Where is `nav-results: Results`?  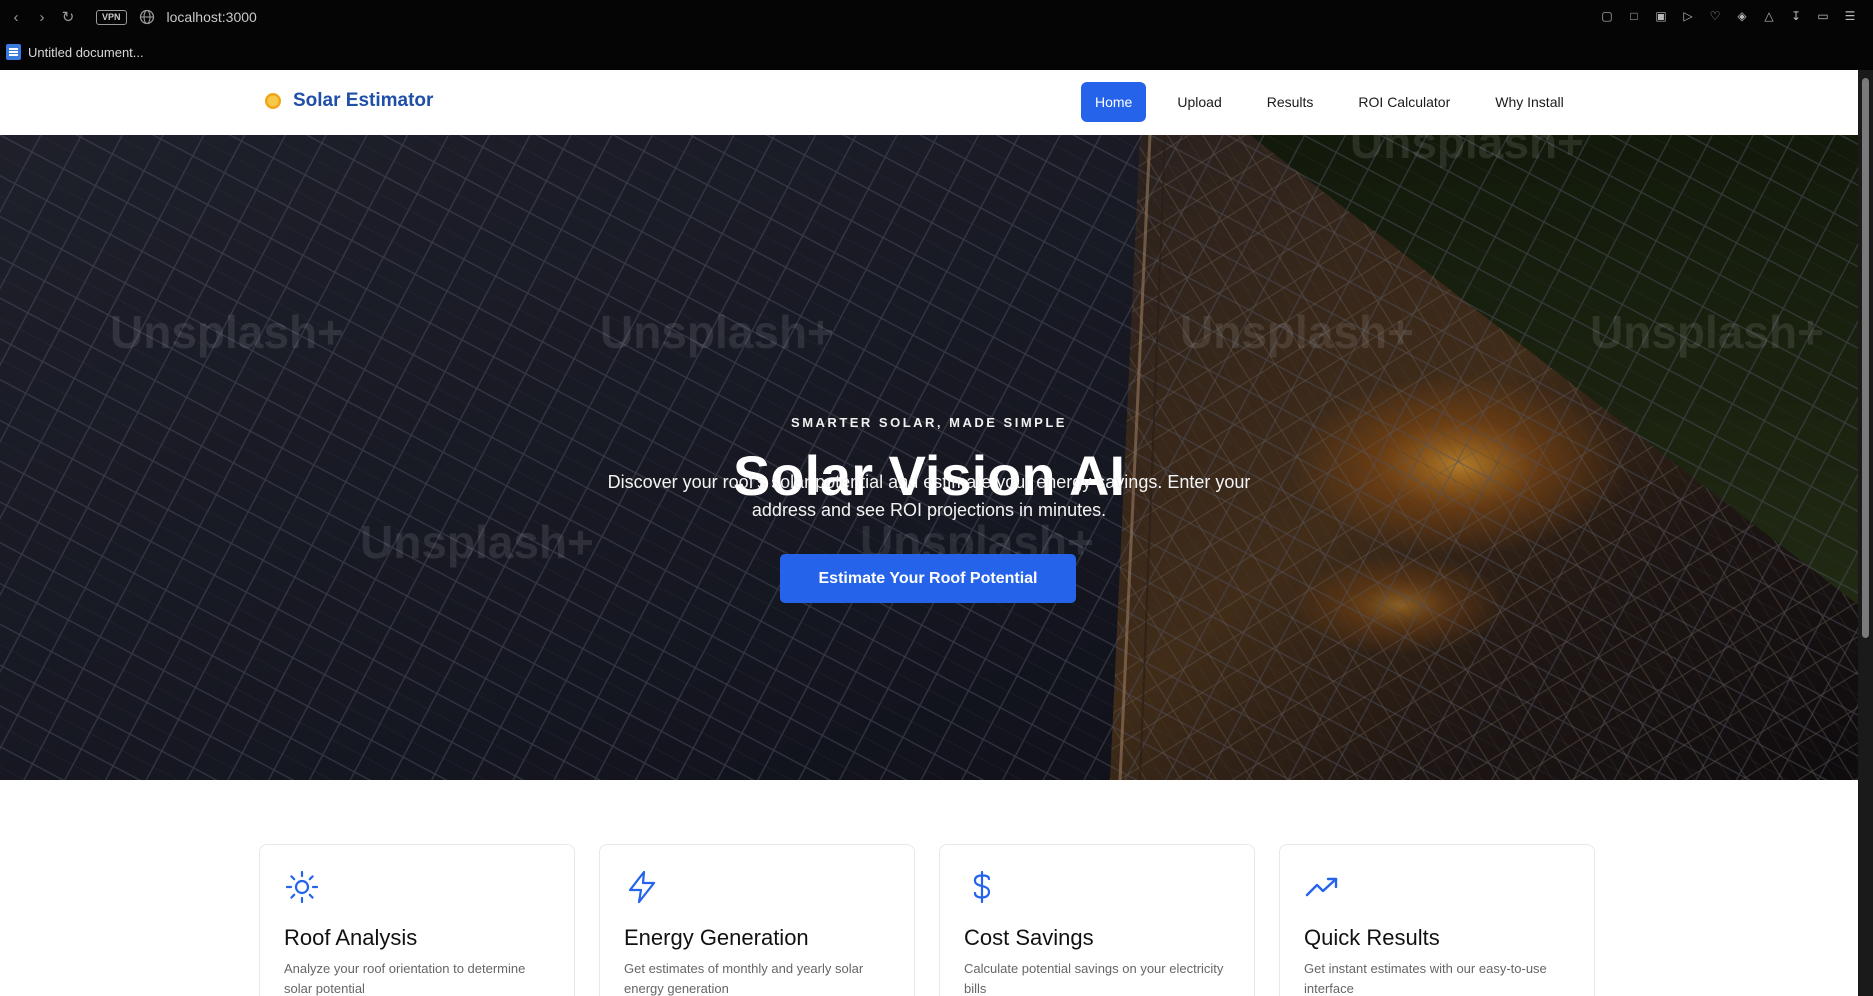
nav-results: Results is located at coordinates (1290, 102).